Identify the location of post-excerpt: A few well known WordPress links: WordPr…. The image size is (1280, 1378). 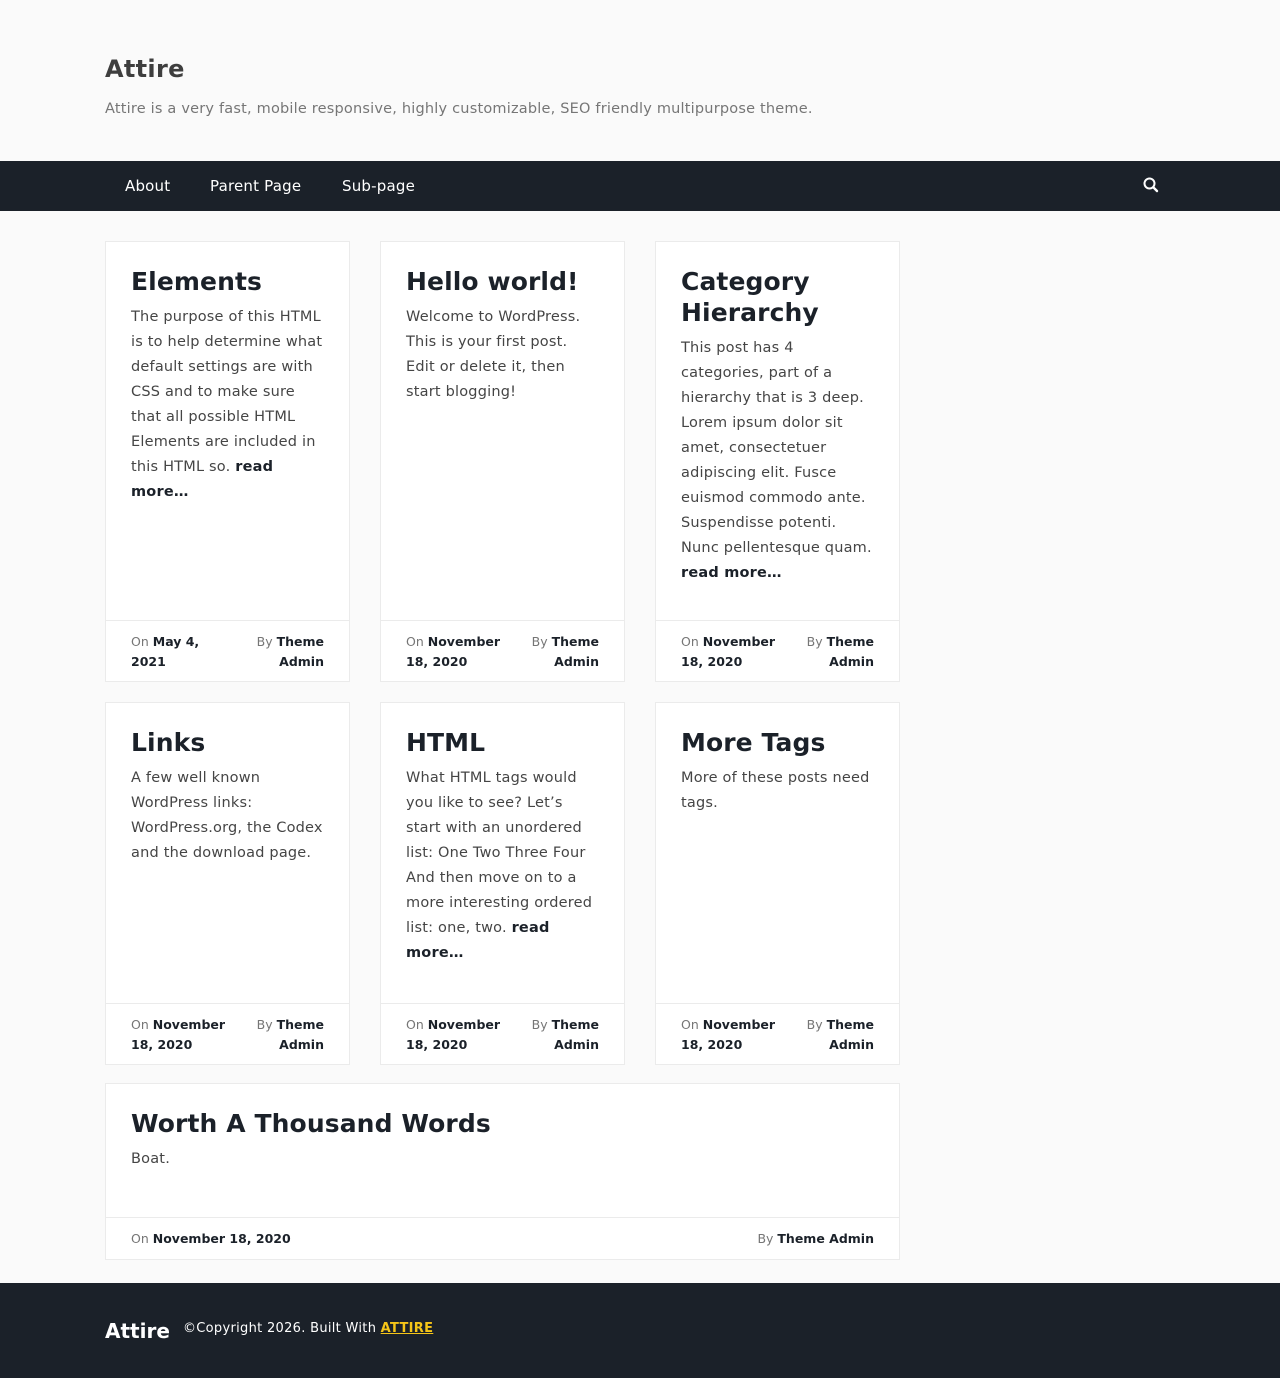
(227, 815).